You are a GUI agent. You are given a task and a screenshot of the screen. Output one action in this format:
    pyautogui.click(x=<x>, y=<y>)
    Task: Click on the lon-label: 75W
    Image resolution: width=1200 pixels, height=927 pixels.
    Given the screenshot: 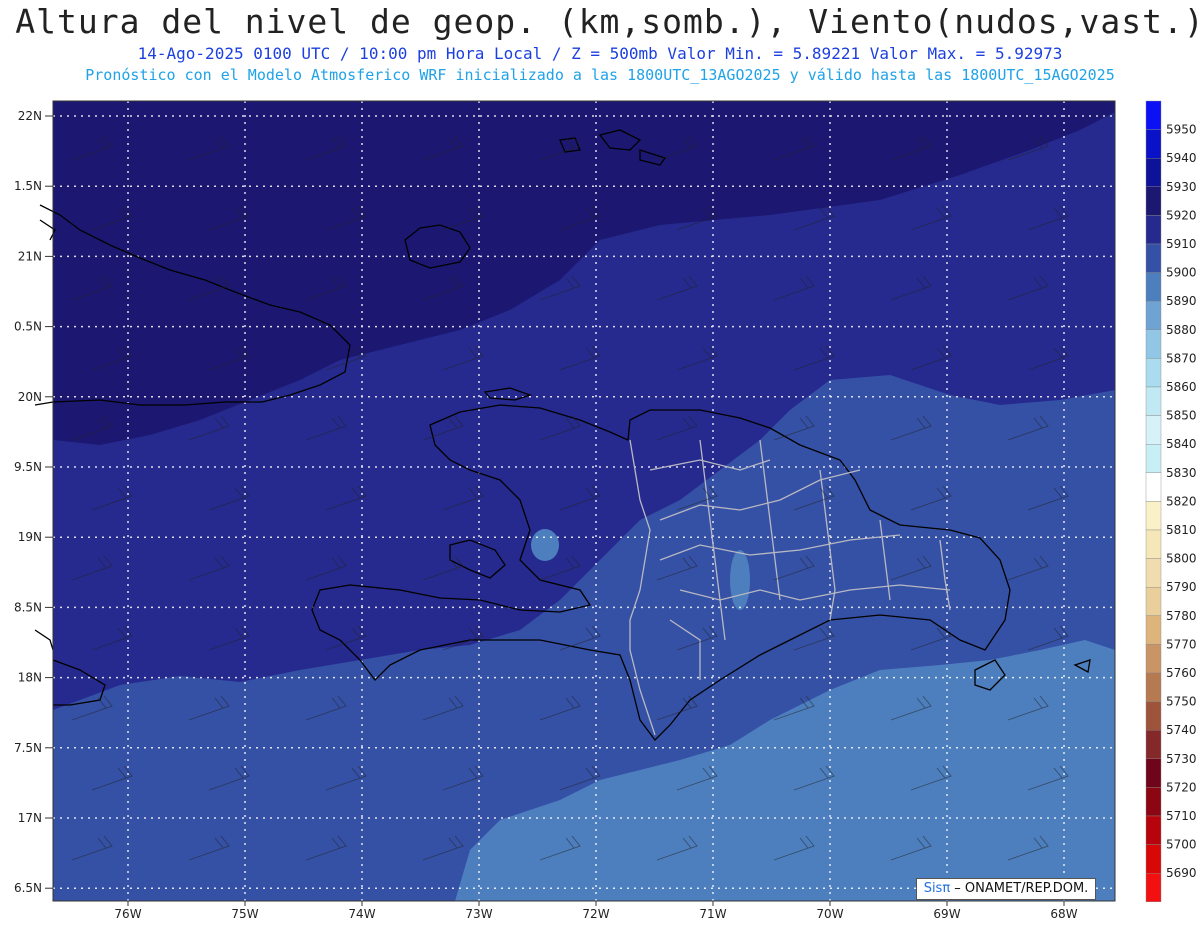 What is the action you would take?
    pyautogui.click(x=244, y=914)
    